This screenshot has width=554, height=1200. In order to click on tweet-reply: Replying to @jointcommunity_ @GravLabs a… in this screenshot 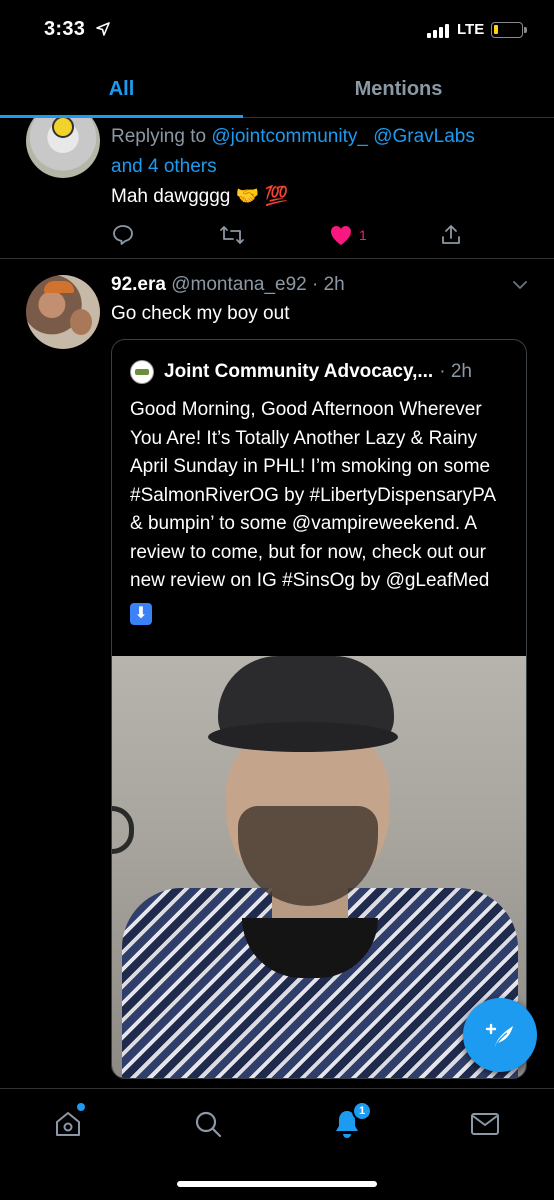, I will do `click(277, 188)`.